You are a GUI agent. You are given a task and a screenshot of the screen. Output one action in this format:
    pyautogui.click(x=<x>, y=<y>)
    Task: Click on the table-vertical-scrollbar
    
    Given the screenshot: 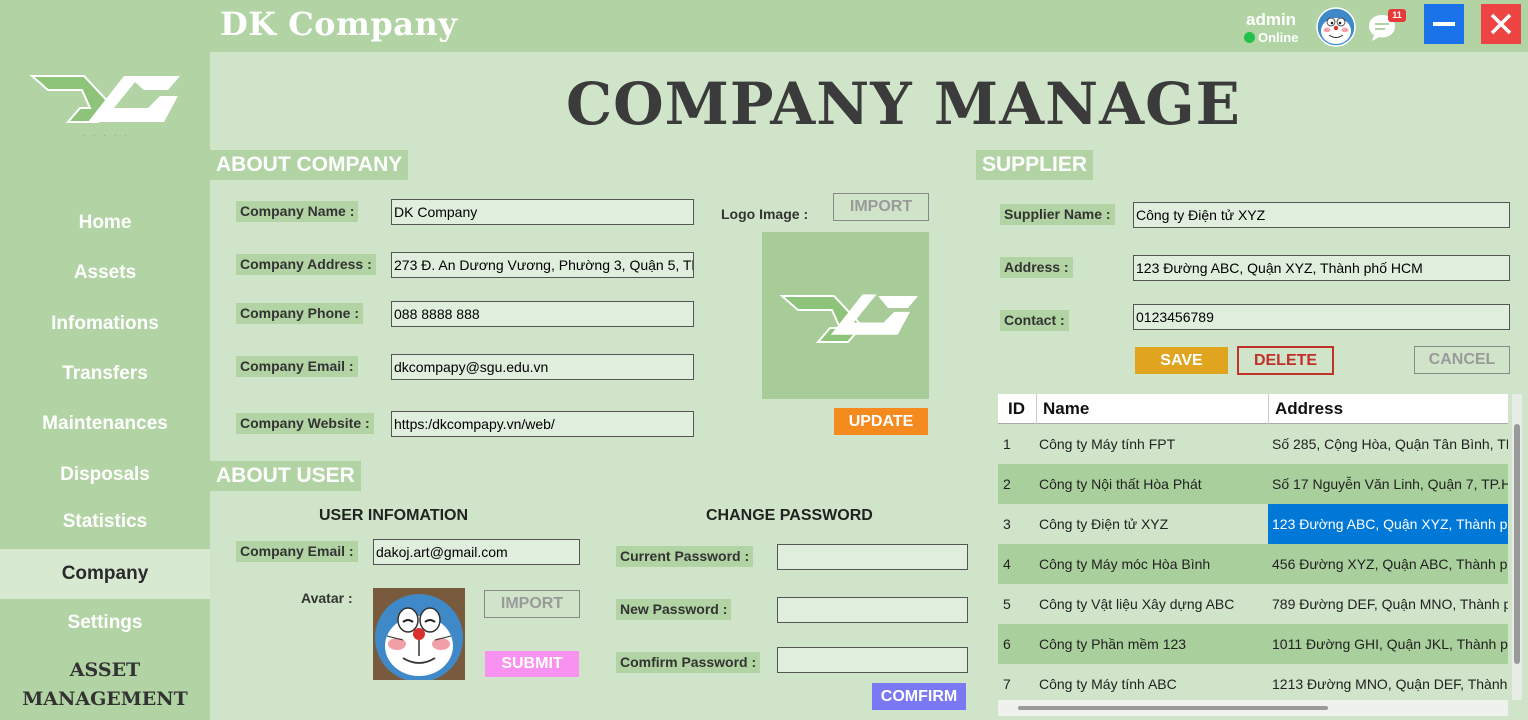 What is the action you would take?
    pyautogui.click(x=1517, y=547)
    